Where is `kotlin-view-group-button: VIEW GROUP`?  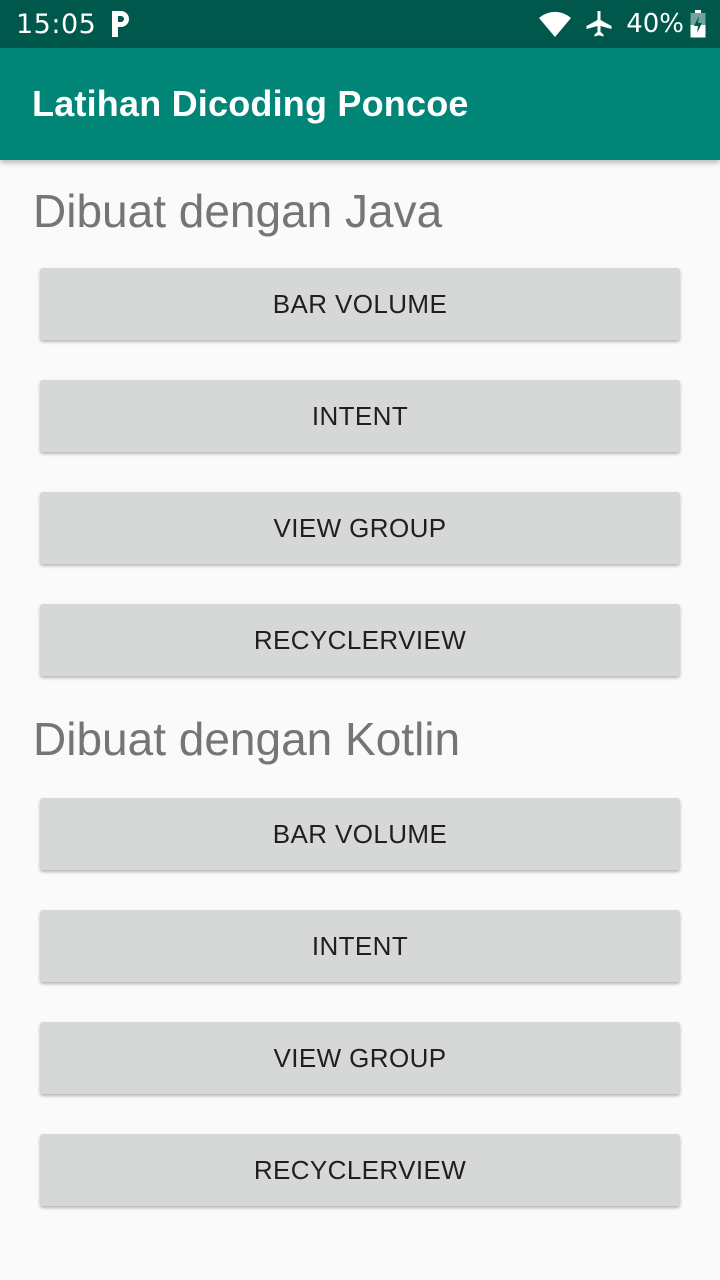
kotlin-view-group-button: VIEW GROUP is located at coordinates (360, 1058).